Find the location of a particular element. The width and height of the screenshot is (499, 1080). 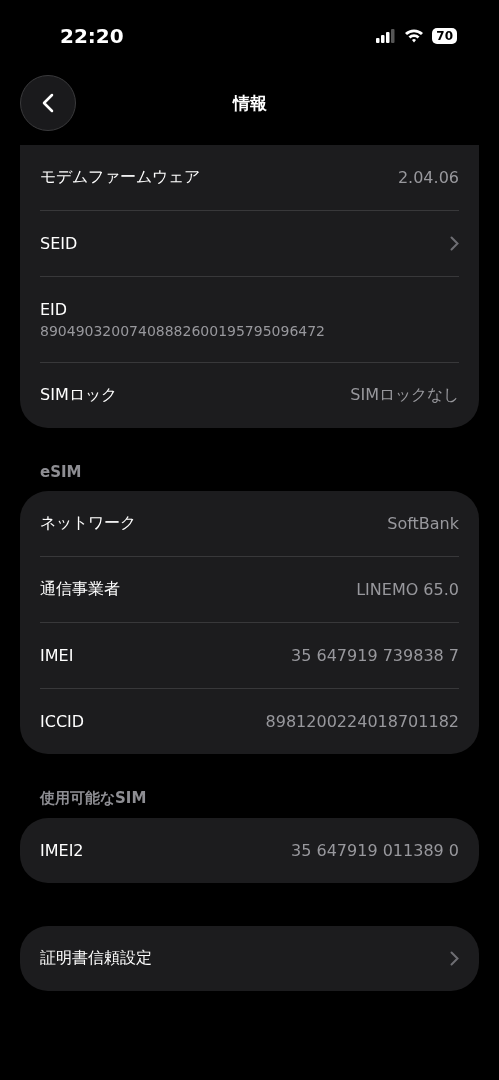

row-label: IMEI2 is located at coordinates (62, 850).